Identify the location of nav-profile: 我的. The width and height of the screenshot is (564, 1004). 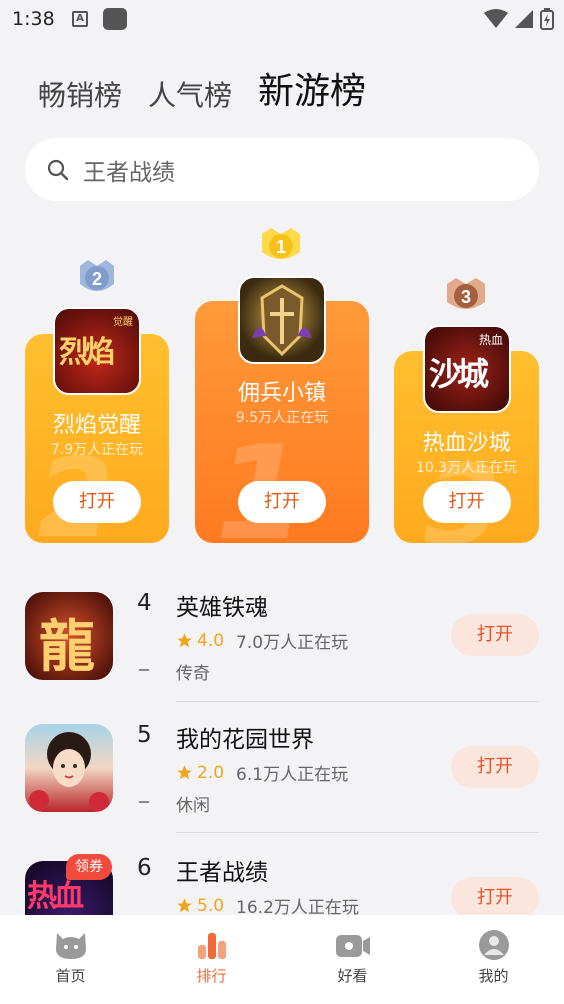
(493, 959).